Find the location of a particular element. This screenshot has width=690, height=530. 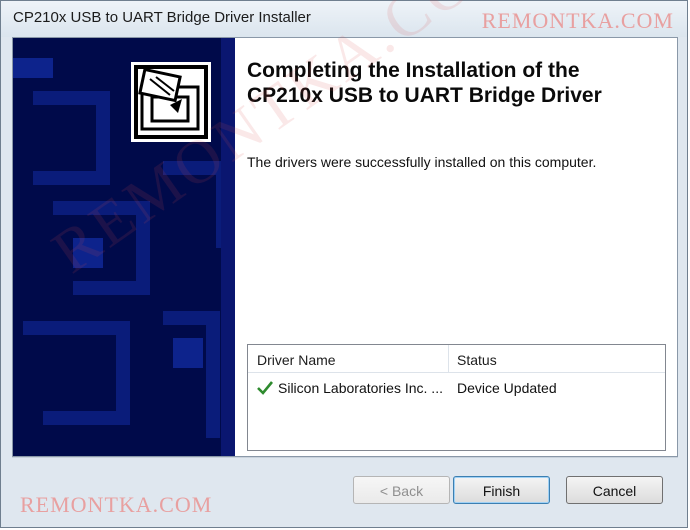

column-header-status: Status is located at coordinates (477, 360).